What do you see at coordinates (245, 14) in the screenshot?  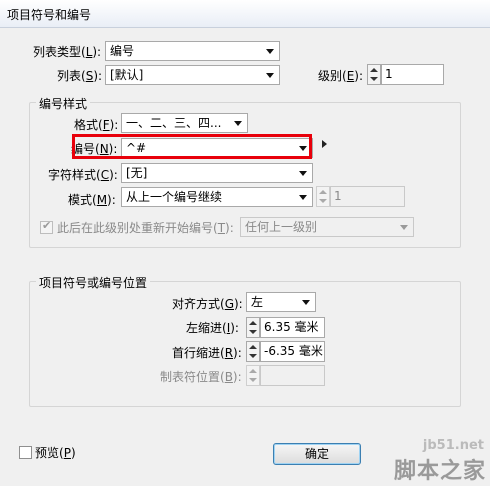 I see `title-bar: 项目符号和编号` at bounding box center [245, 14].